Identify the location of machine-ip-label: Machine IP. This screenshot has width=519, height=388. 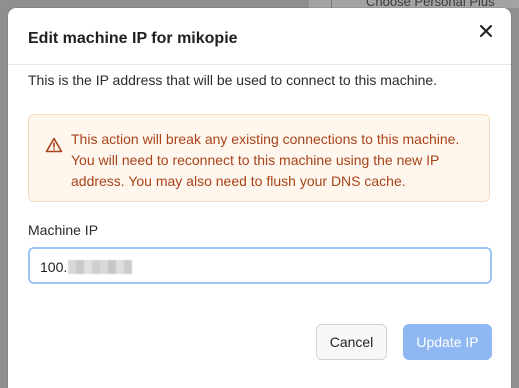
(63, 230).